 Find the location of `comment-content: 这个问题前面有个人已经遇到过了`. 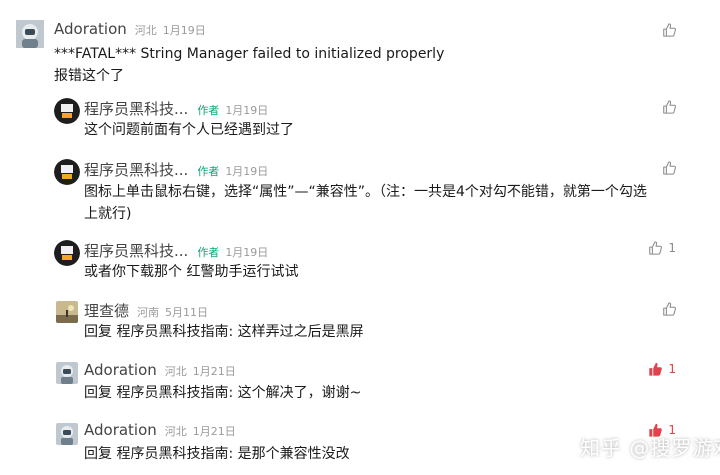

comment-content: 这个问题前面有个人已经遇到过了 is located at coordinates (189, 130).